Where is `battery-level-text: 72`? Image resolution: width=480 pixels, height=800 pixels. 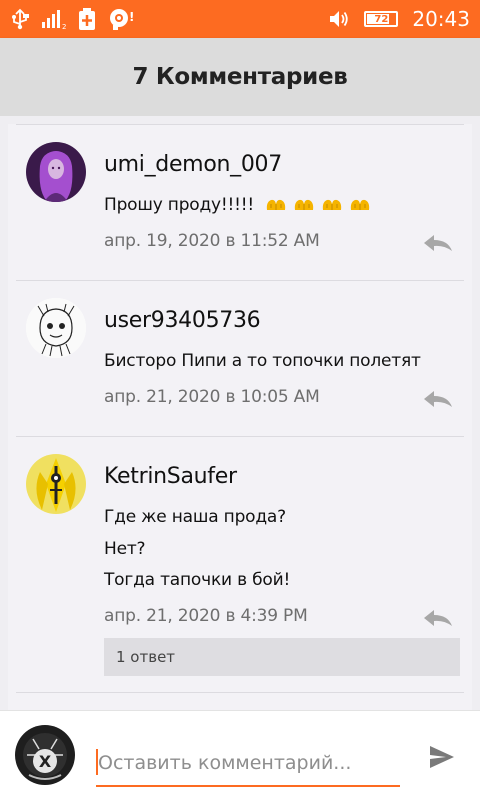 battery-level-text: 72 is located at coordinates (381, 19).